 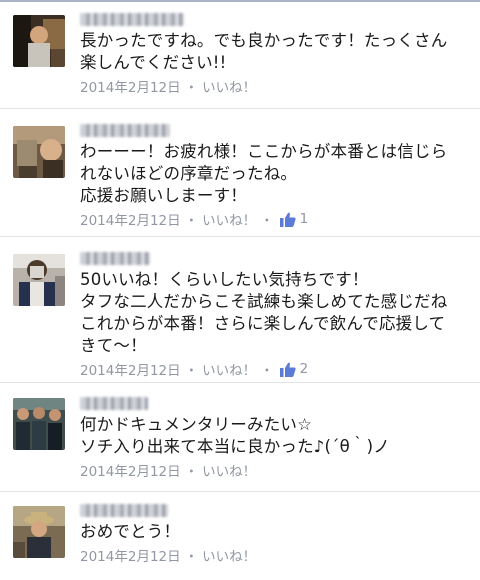 I want to click on comment-meta: 2014年2月12日 ・ いいね！ ・ 1, so click(x=272, y=219).